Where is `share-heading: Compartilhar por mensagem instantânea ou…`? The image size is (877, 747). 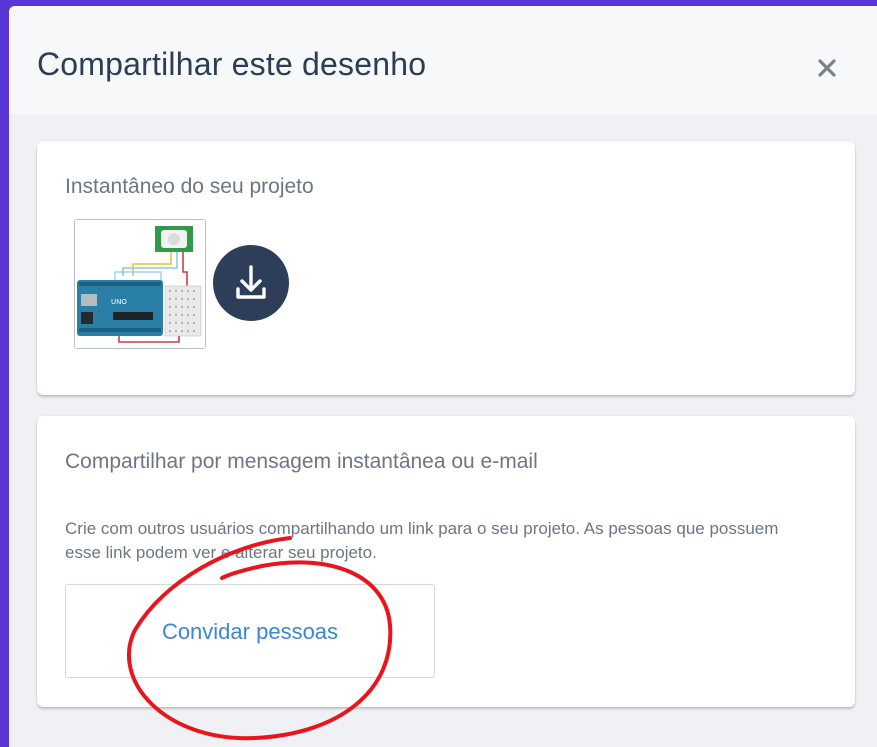
share-heading: Compartilhar por mensagem instantânea ou… is located at coordinates (301, 461).